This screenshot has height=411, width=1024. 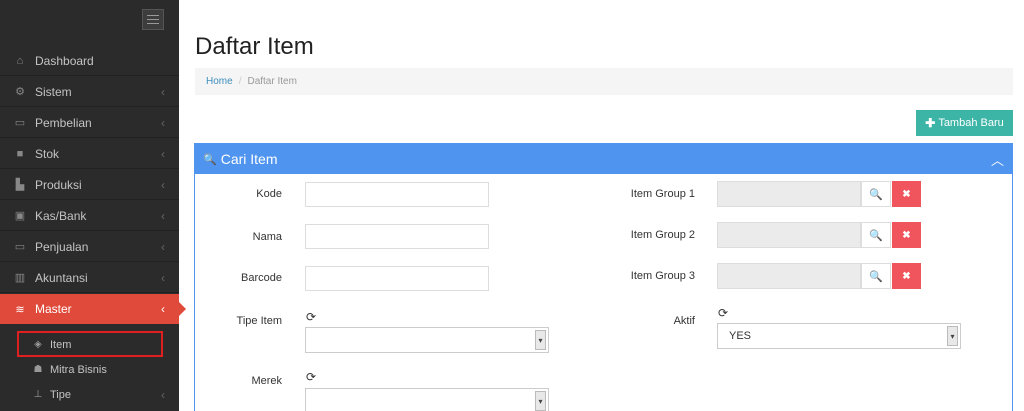 I want to click on item-group-1-search-button: 🔍, so click(x=876, y=194).